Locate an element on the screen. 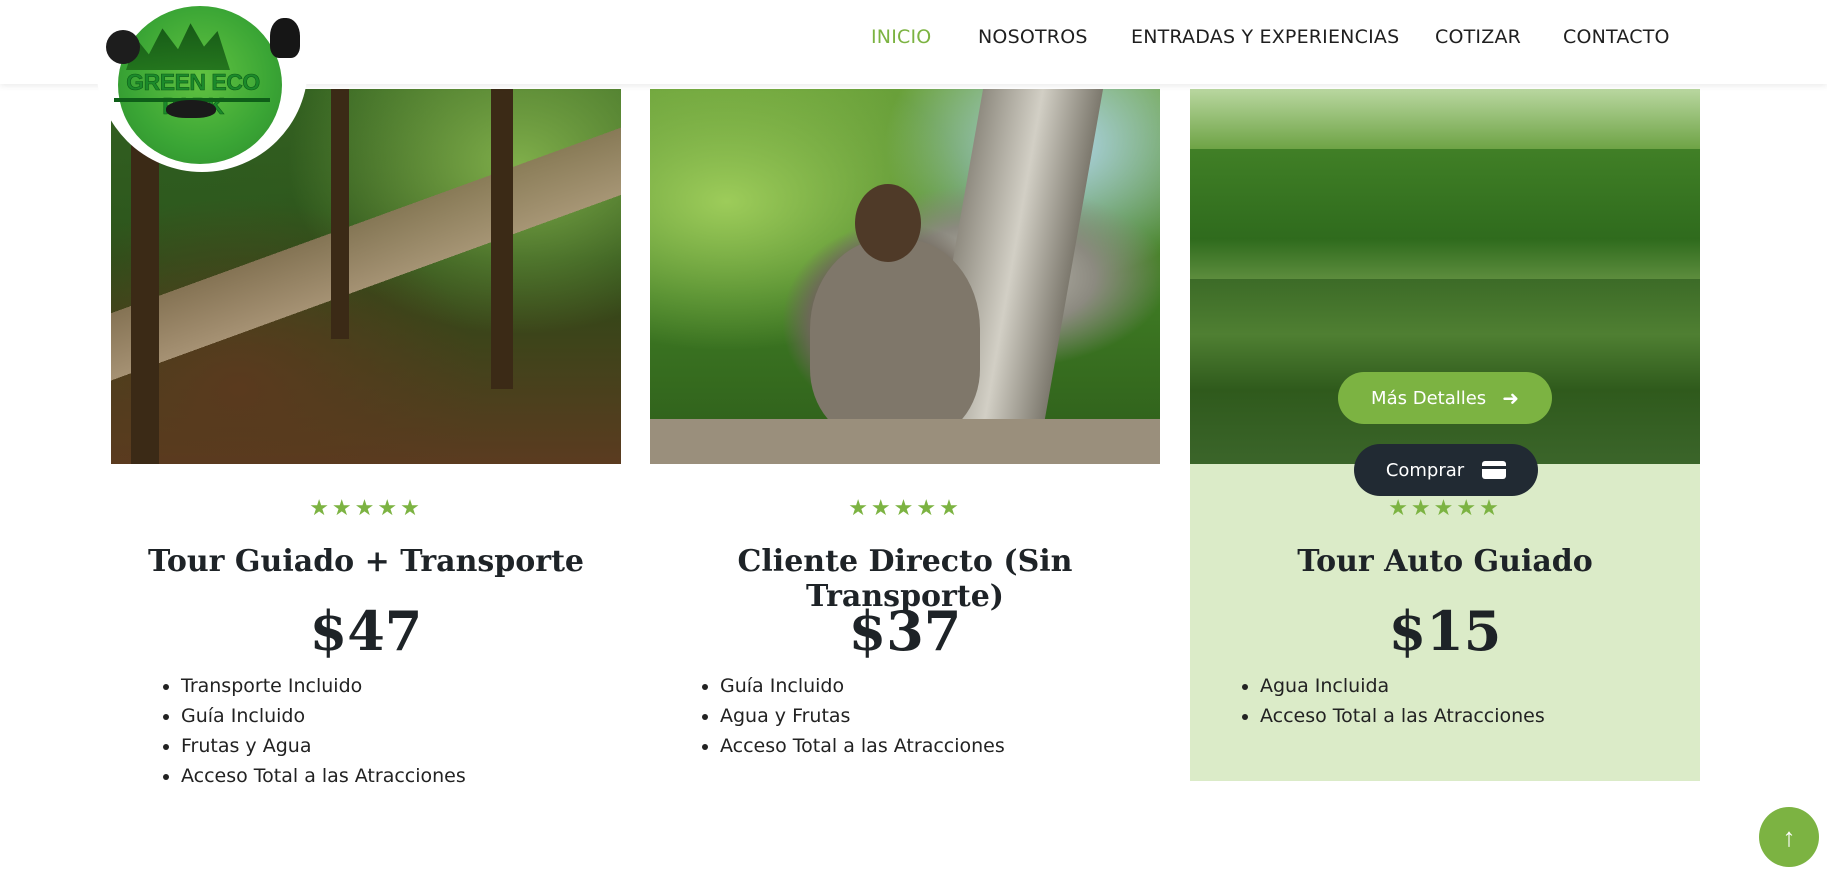 The image size is (1827, 870). buy-label: Comprar is located at coordinates (1425, 470).